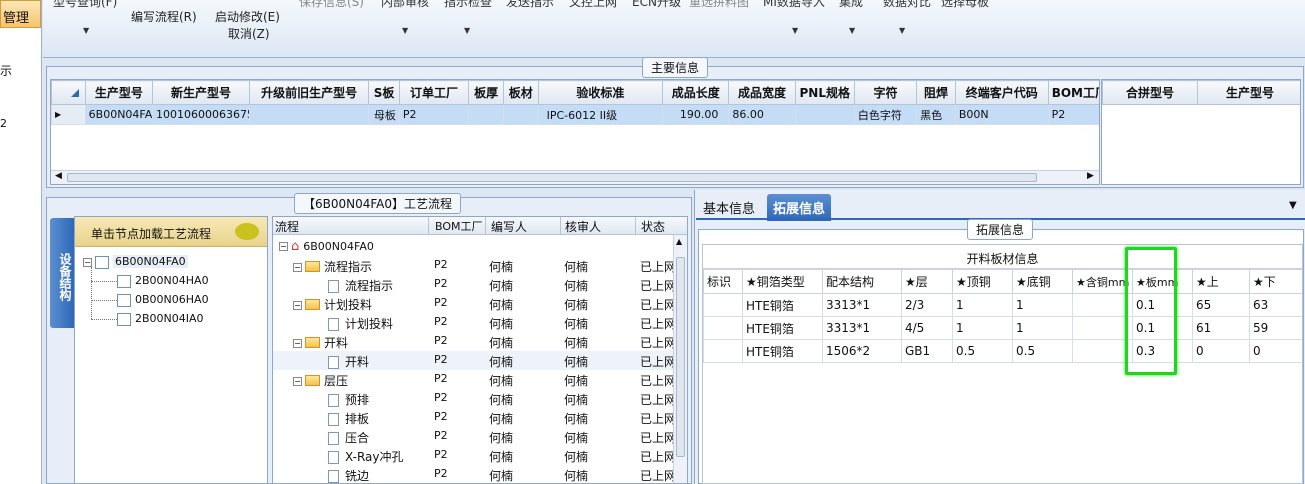  What do you see at coordinates (653, 226) in the screenshot?
I see `column-header: 状态` at bounding box center [653, 226].